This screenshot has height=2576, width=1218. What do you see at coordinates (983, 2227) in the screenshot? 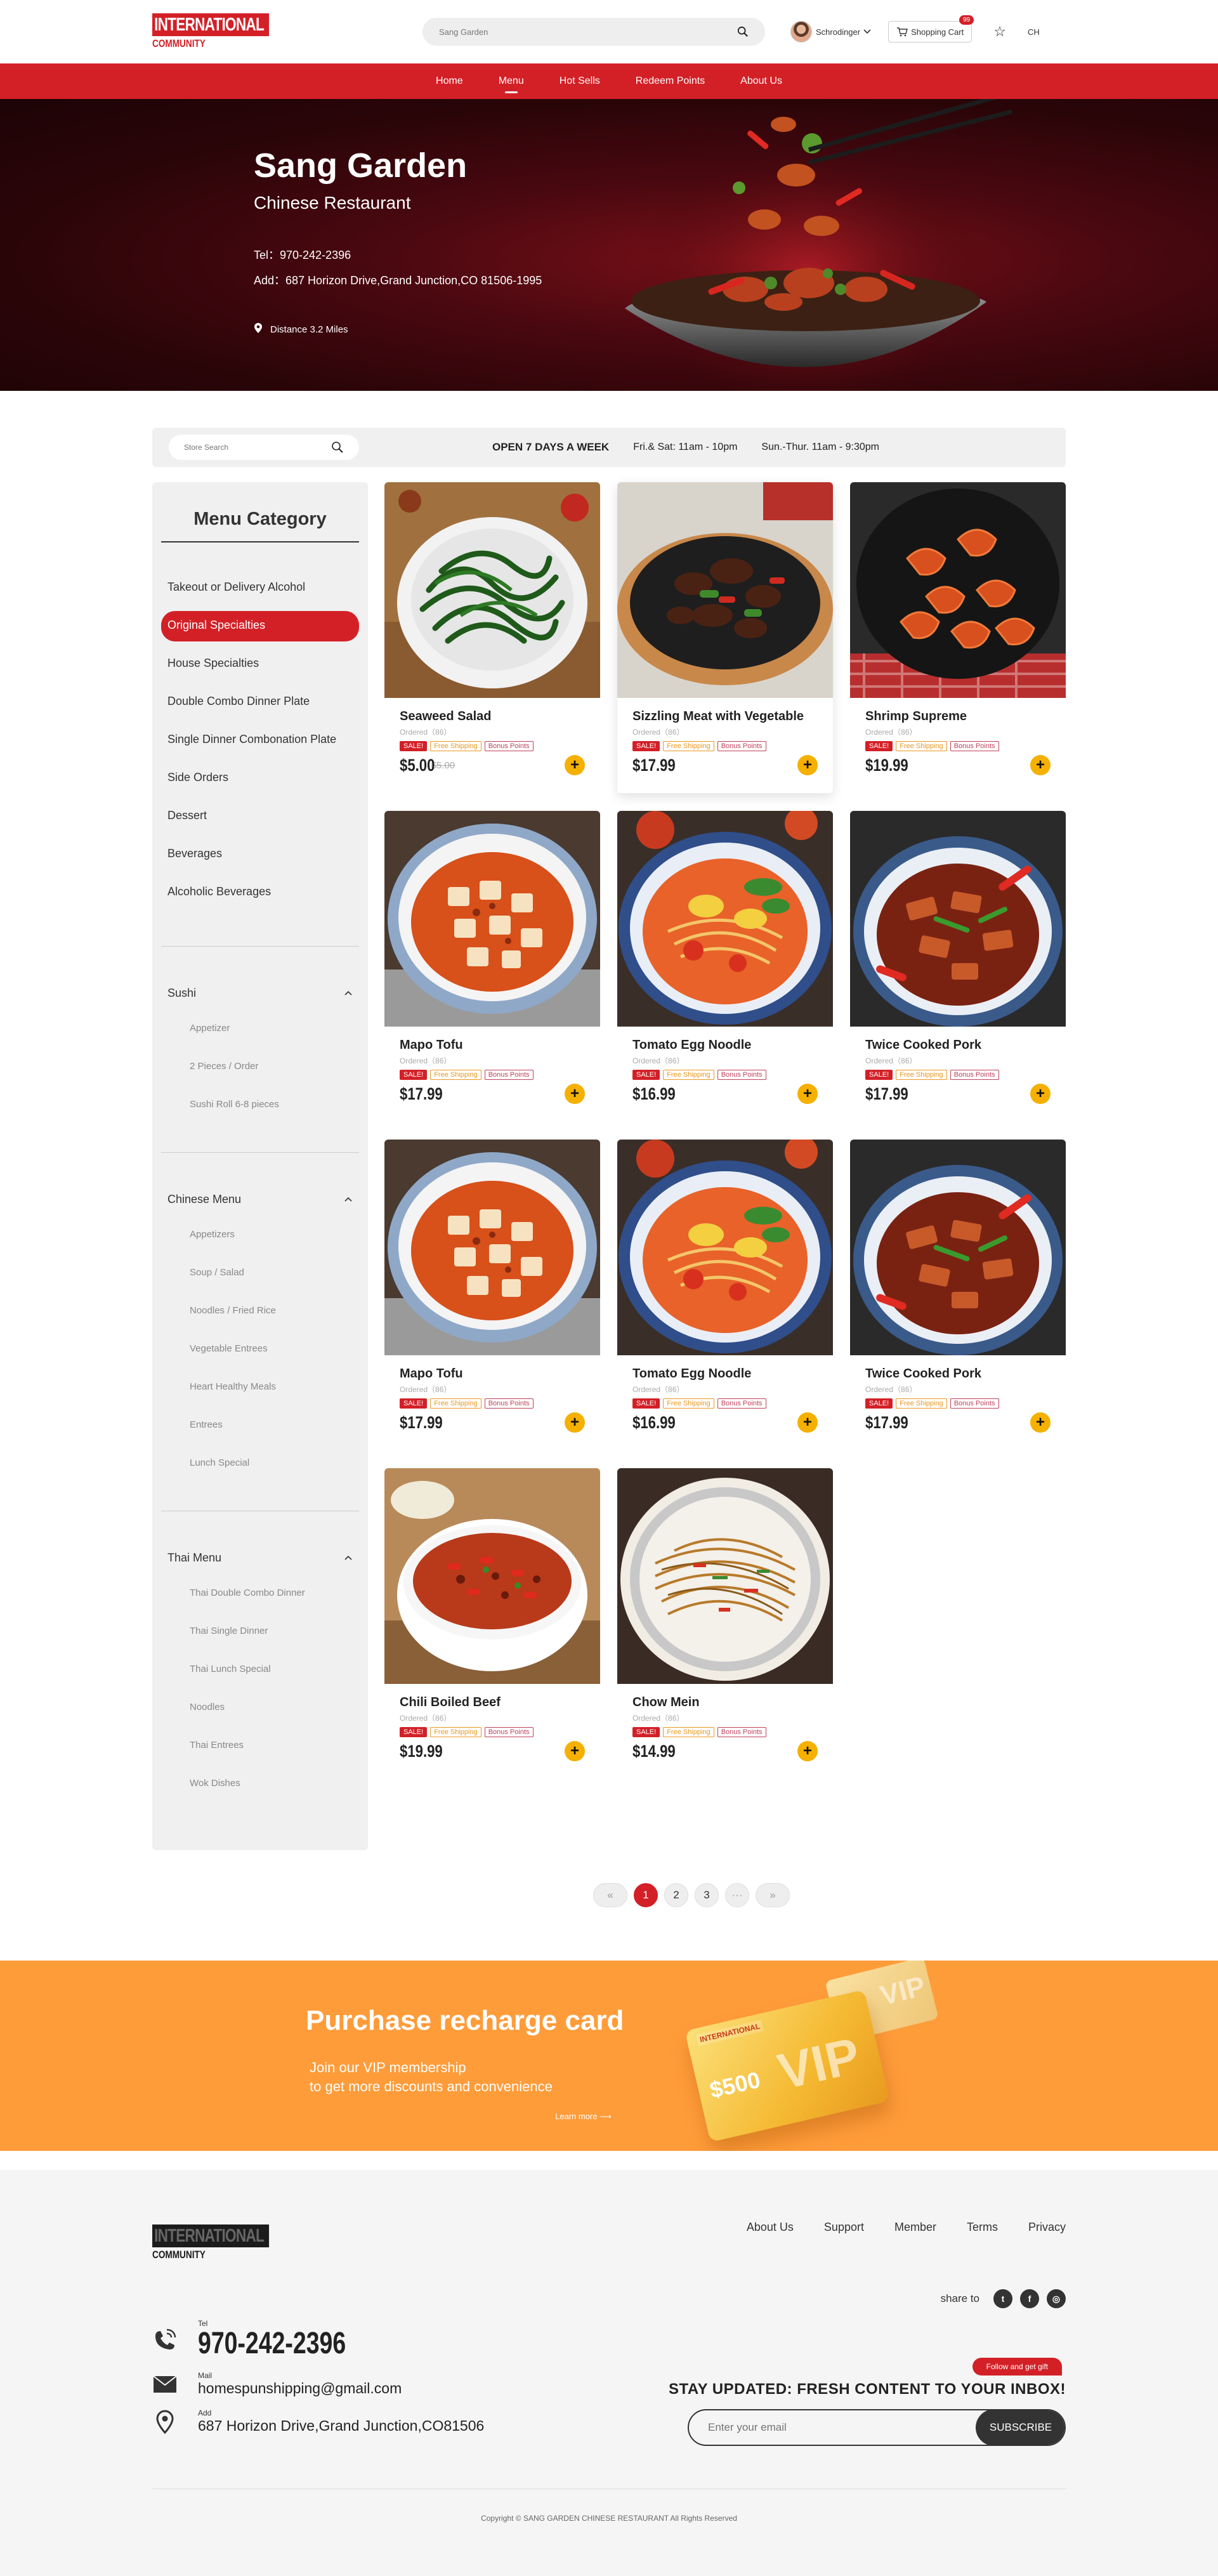
I see `footer-link-terms: Terms` at bounding box center [983, 2227].